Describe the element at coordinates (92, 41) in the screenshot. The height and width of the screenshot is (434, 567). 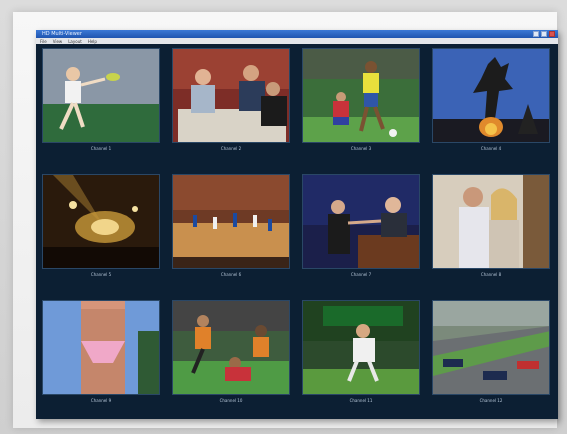
I see `menu-help: Help` at that location.